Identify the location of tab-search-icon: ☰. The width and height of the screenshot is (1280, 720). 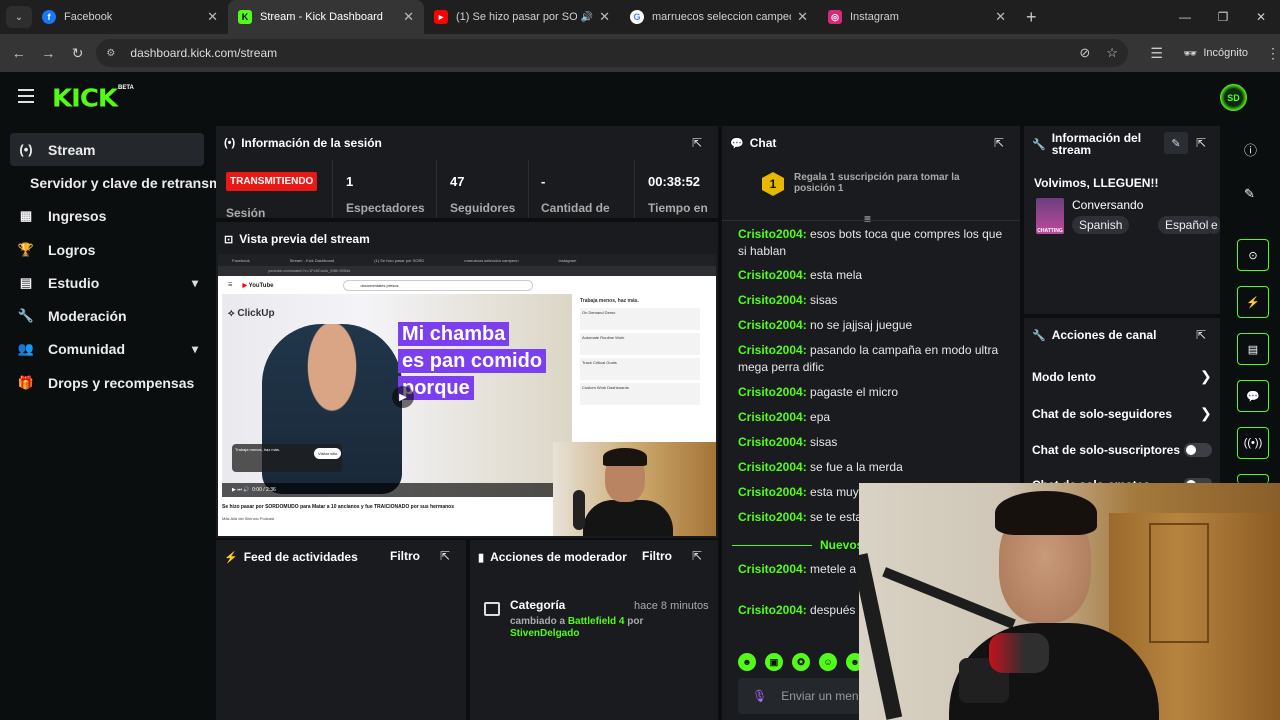
(1156, 53).